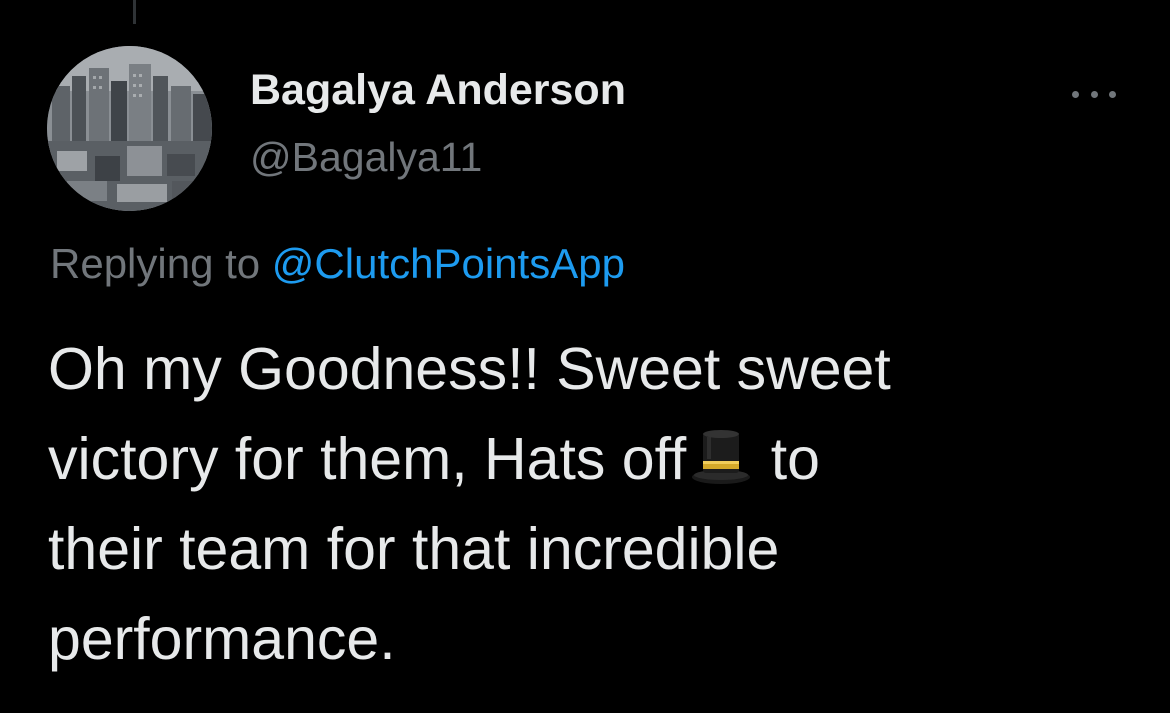 The height and width of the screenshot is (713, 1170). I want to click on tweet-line-2-after-emoji: to, so click(787, 459).